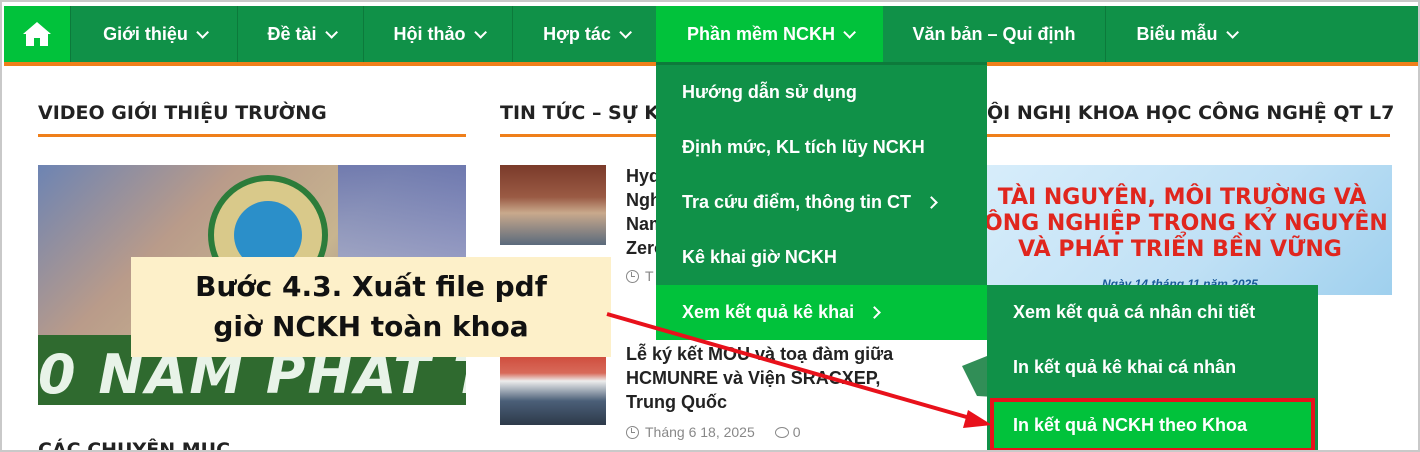 Image resolution: width=1420 pixels, height=452 pixels. I want to click on news-title-line: Trung Quốc, so click(676, 402).